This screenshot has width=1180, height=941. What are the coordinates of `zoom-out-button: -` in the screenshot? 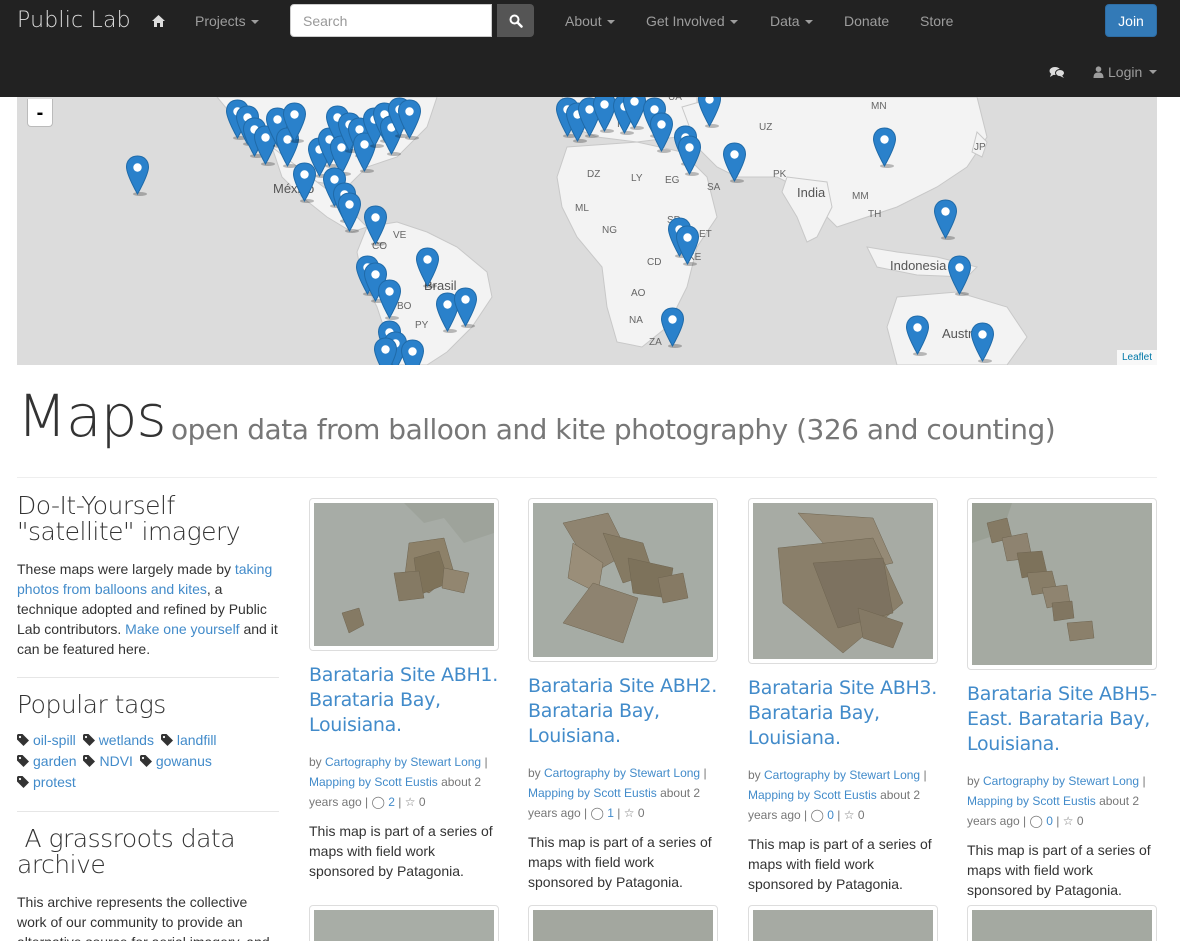 It's located at (40, 113).